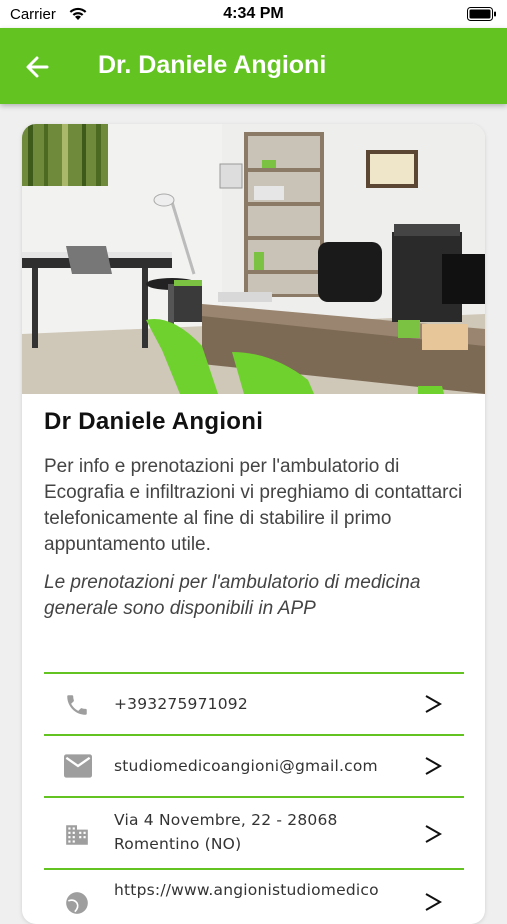 The image size is (507, 924). I want to click on mail-icon, so click(78, 768).